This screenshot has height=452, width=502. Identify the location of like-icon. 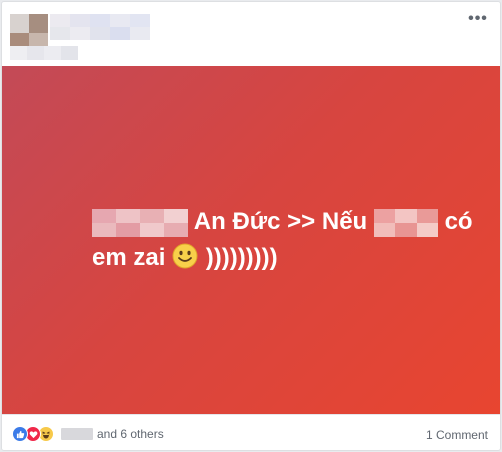
(20, 434).